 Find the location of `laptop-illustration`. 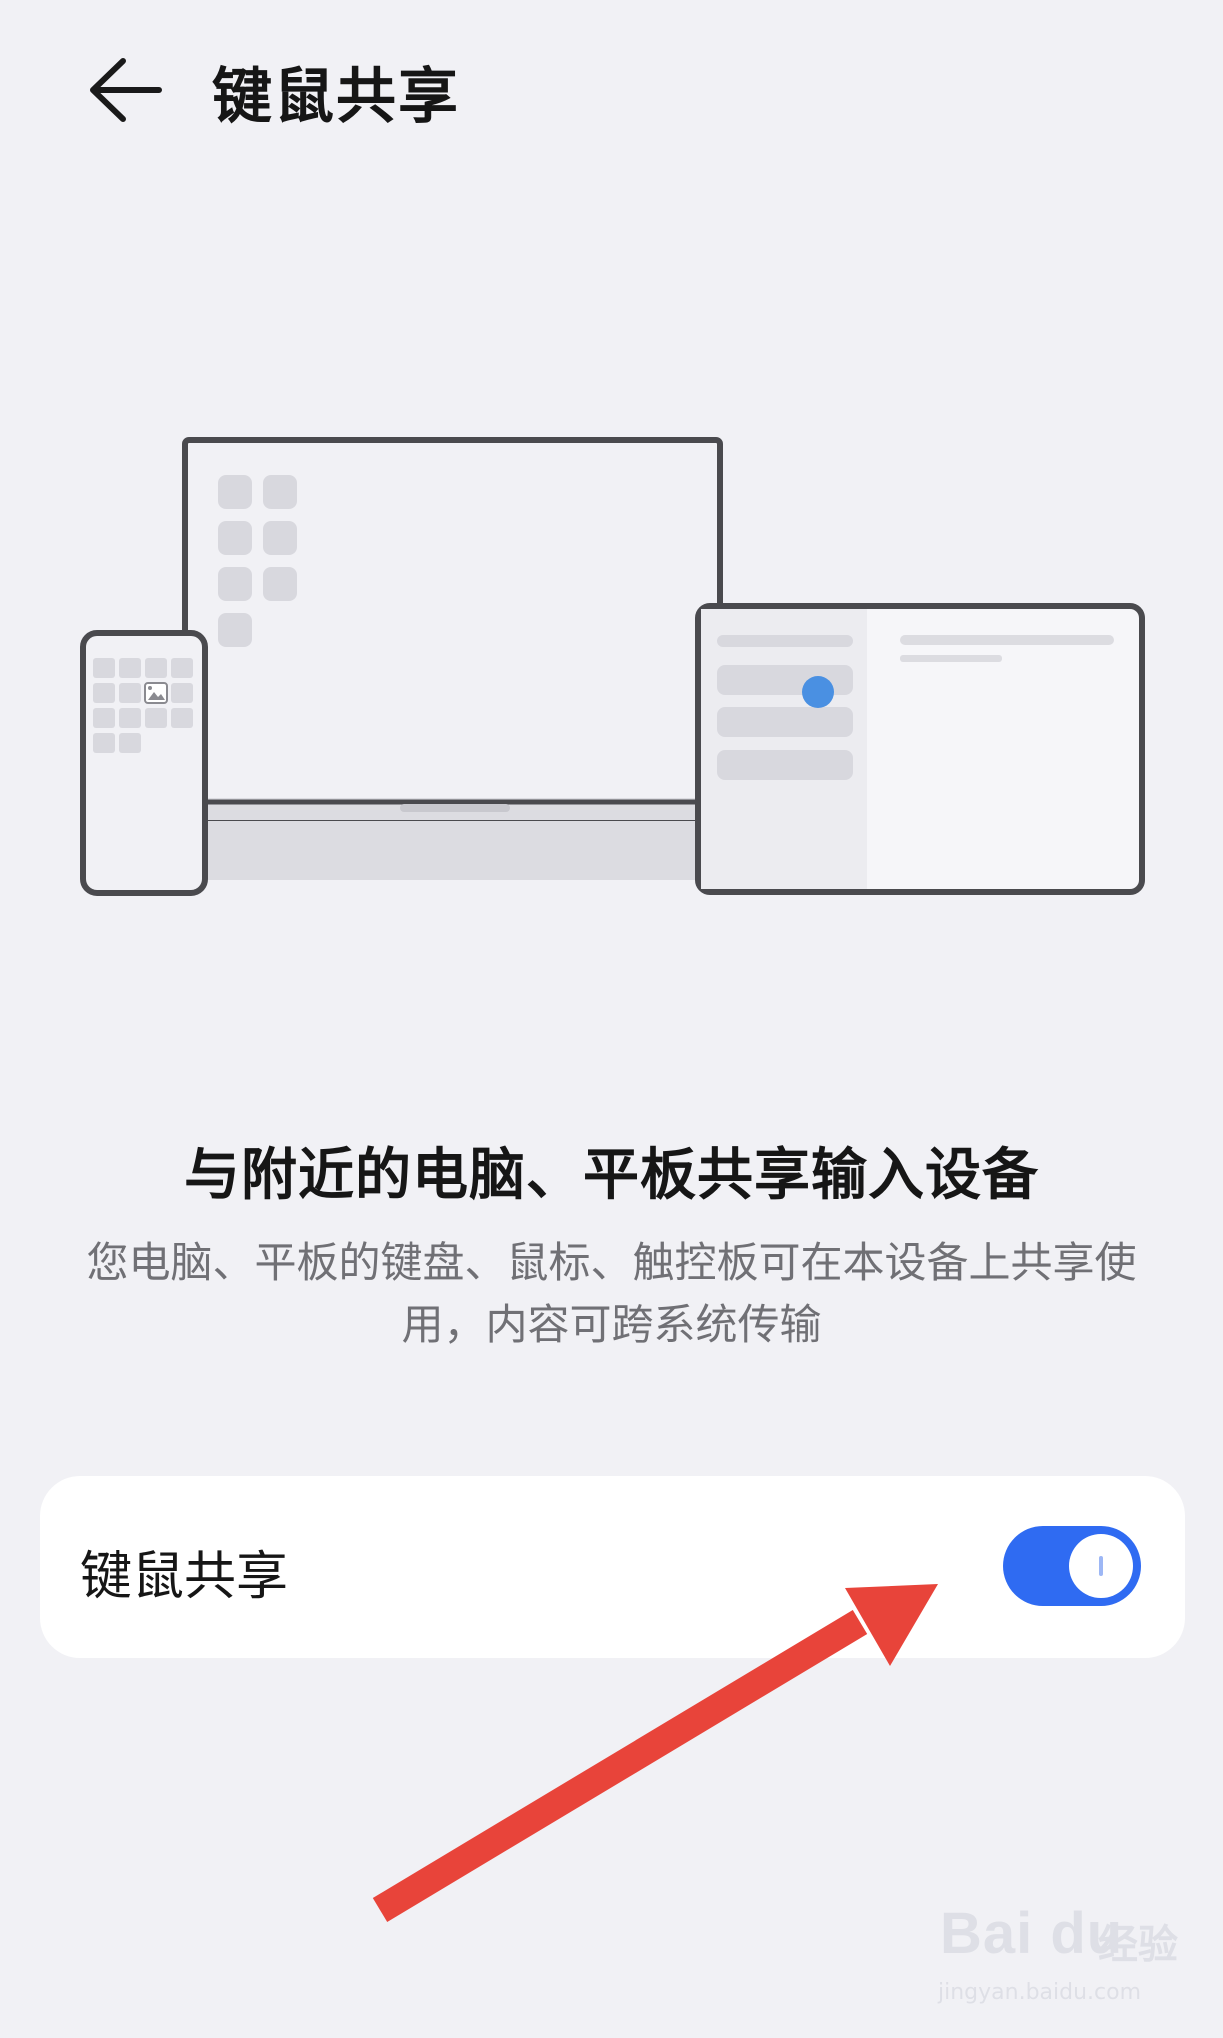

laptop-illustration is located at coordinates (452, 658).